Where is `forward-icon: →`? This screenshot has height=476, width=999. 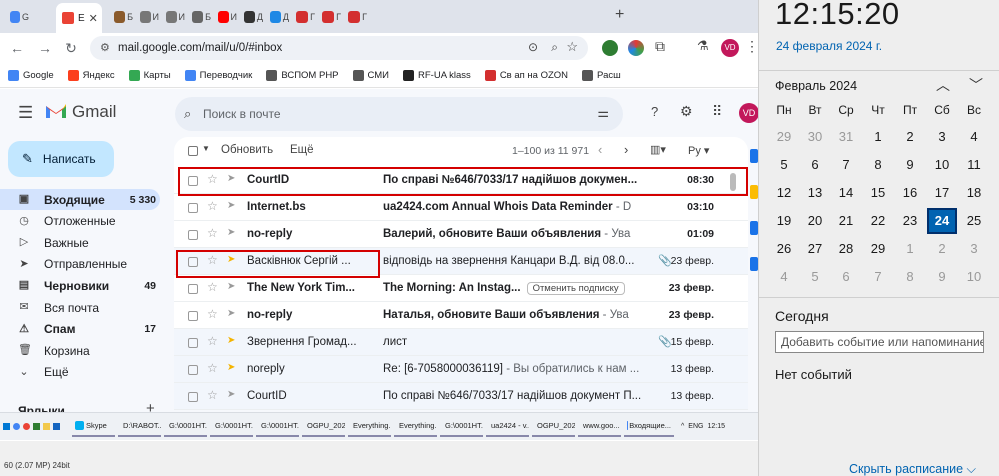
forward-icon: → is located at coordinates (45, 48).